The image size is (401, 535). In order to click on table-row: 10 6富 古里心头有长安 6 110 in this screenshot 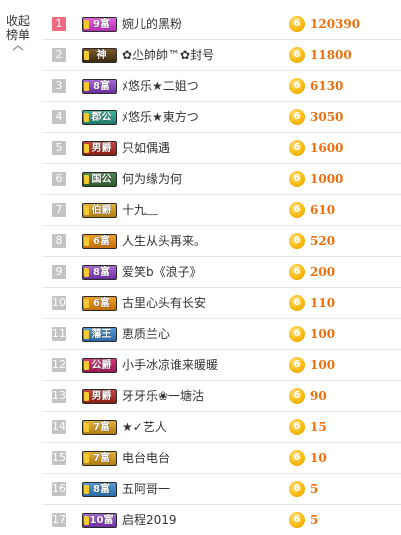, I will do `click(221, 303)`.